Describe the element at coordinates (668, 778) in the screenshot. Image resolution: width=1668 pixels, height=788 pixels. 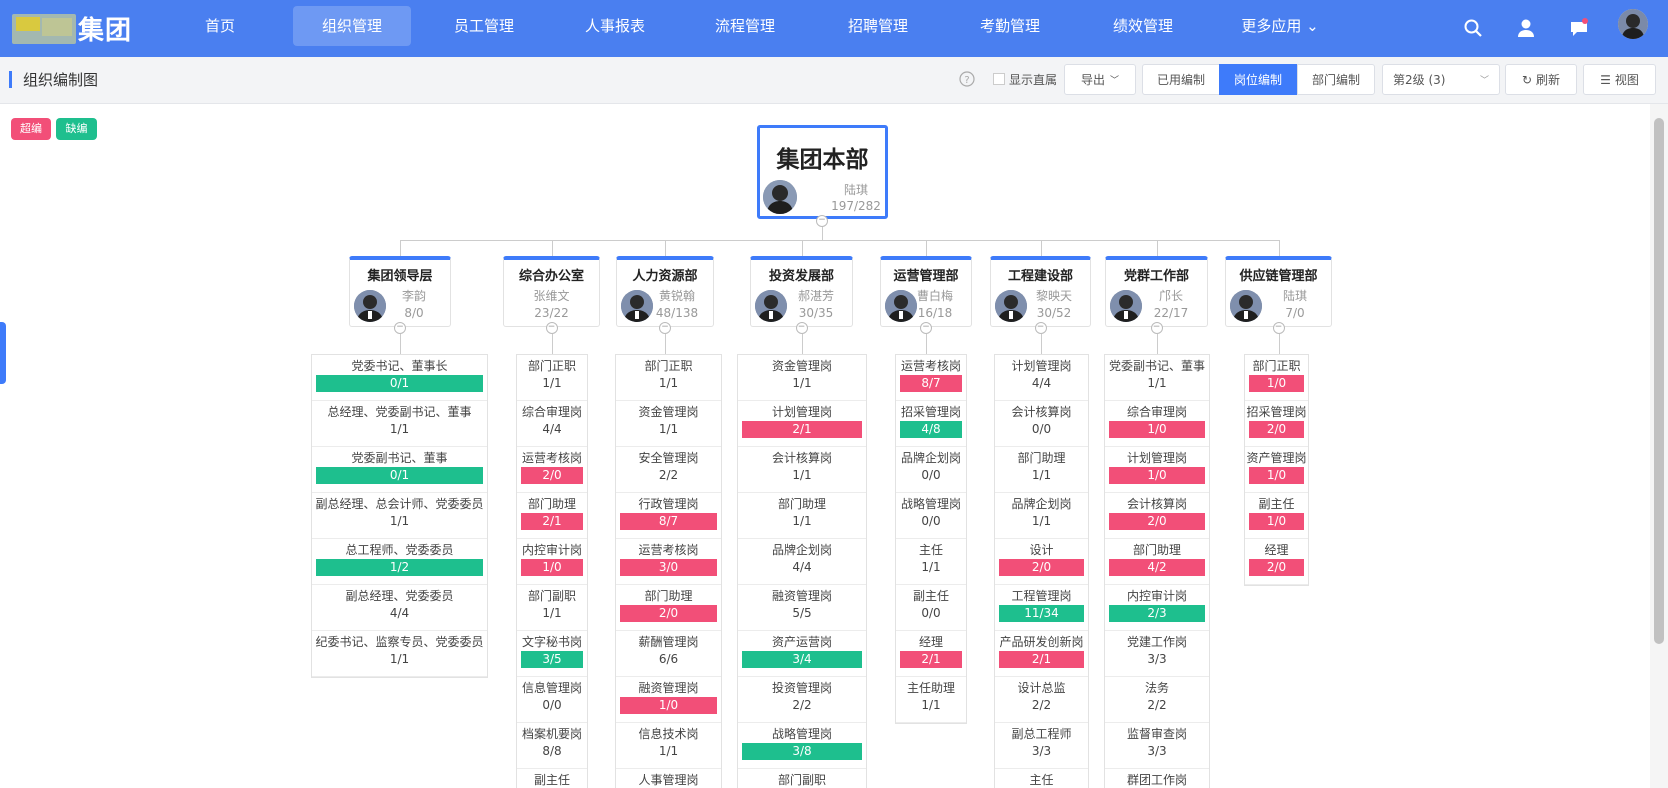
I see `post-item: 人事管理岗` at that location.